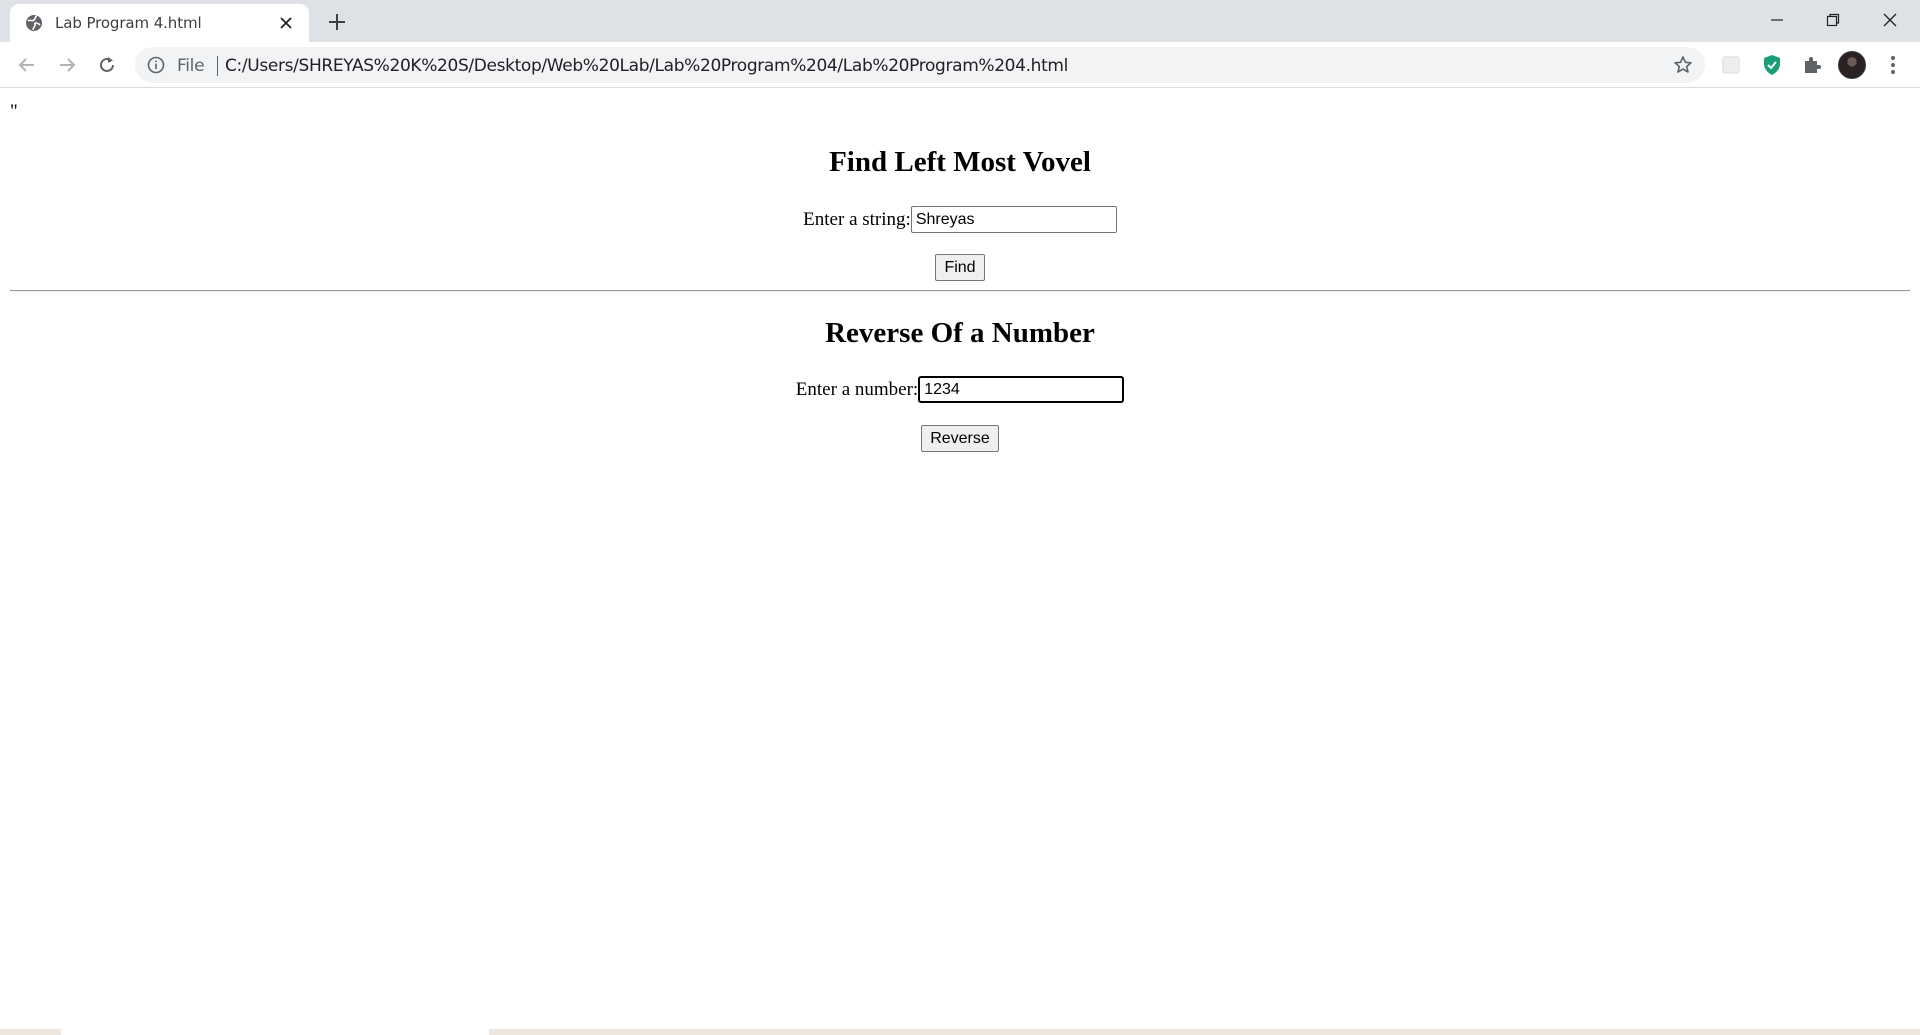  Describe the element at coordinates (1893, 65) in the screenshot. I see `kebab-menu-icon` at that location.